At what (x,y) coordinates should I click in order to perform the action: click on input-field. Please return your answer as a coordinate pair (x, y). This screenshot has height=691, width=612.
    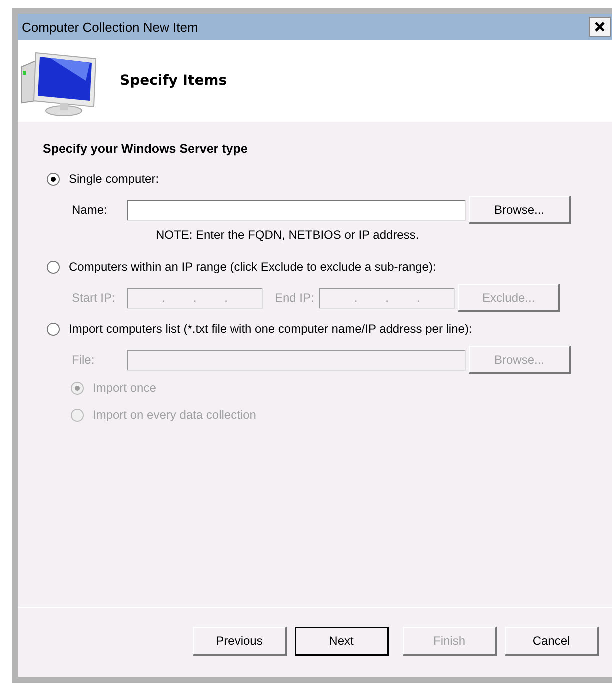
    Looking at the image, I should click on (296, 210).